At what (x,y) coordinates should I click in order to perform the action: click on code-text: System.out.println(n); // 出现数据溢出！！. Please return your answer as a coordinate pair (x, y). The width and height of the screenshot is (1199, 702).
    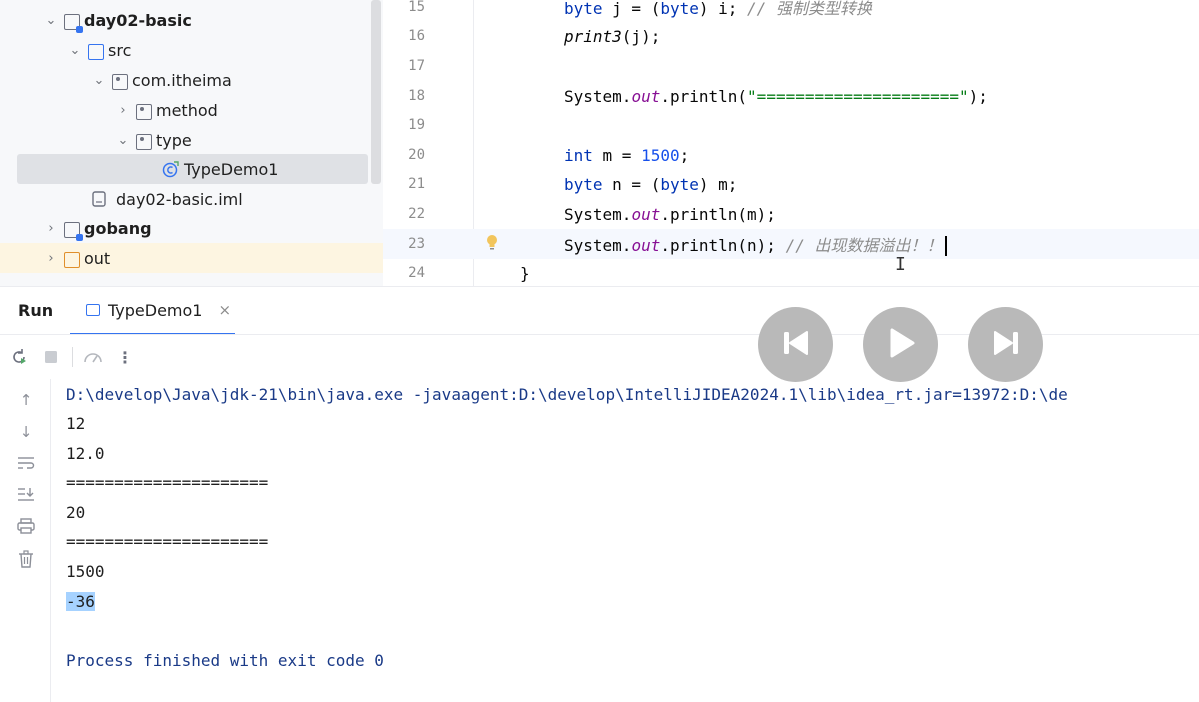
    Looking at the image, I should click on (756, 244).